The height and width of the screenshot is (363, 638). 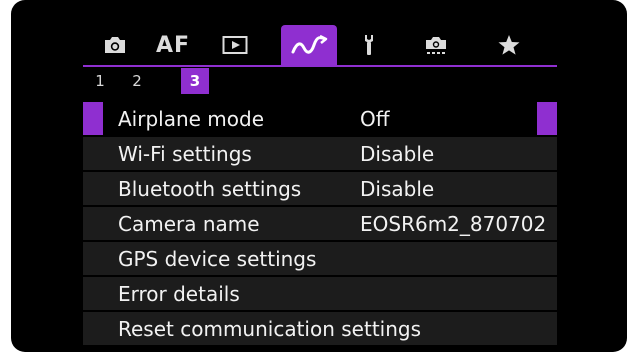 I want to click on tab-custom-functions, so click(x=436, y=45).